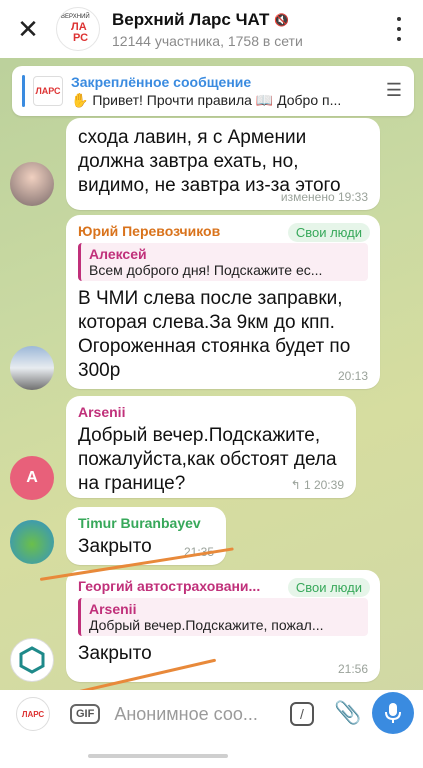  I want to click on bottom-safe-area, so click(211, 753).